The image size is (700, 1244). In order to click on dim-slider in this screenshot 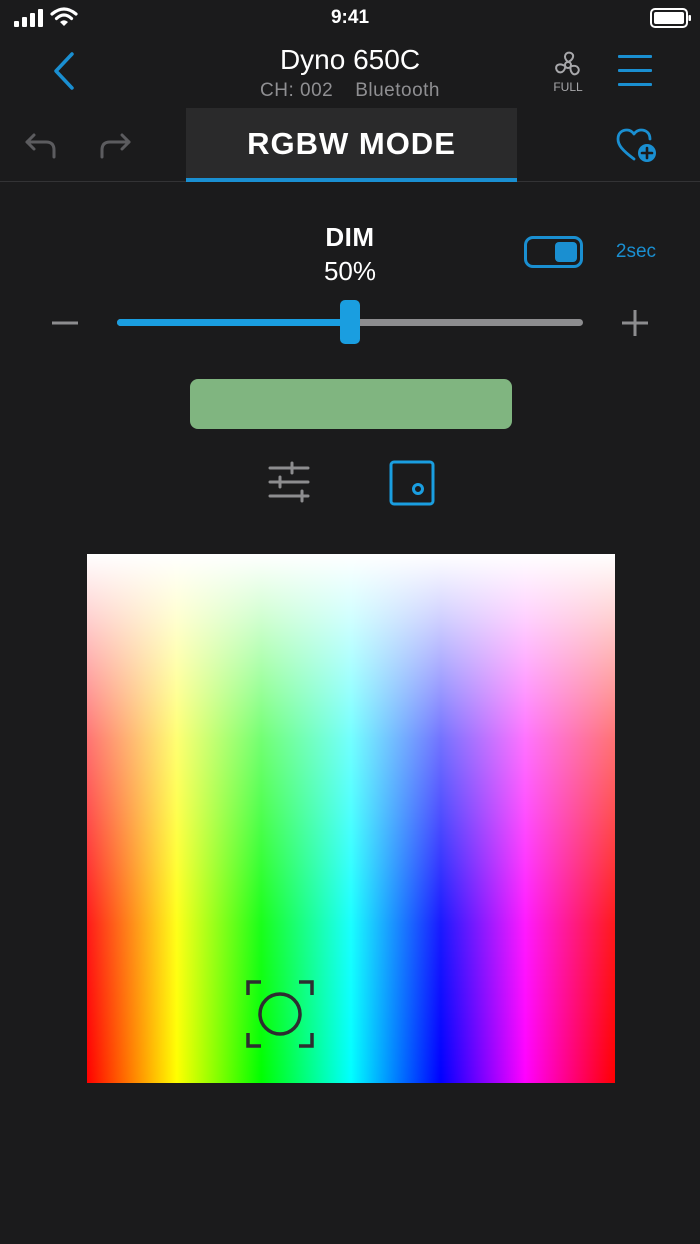, I will do `click(350, 322)`.